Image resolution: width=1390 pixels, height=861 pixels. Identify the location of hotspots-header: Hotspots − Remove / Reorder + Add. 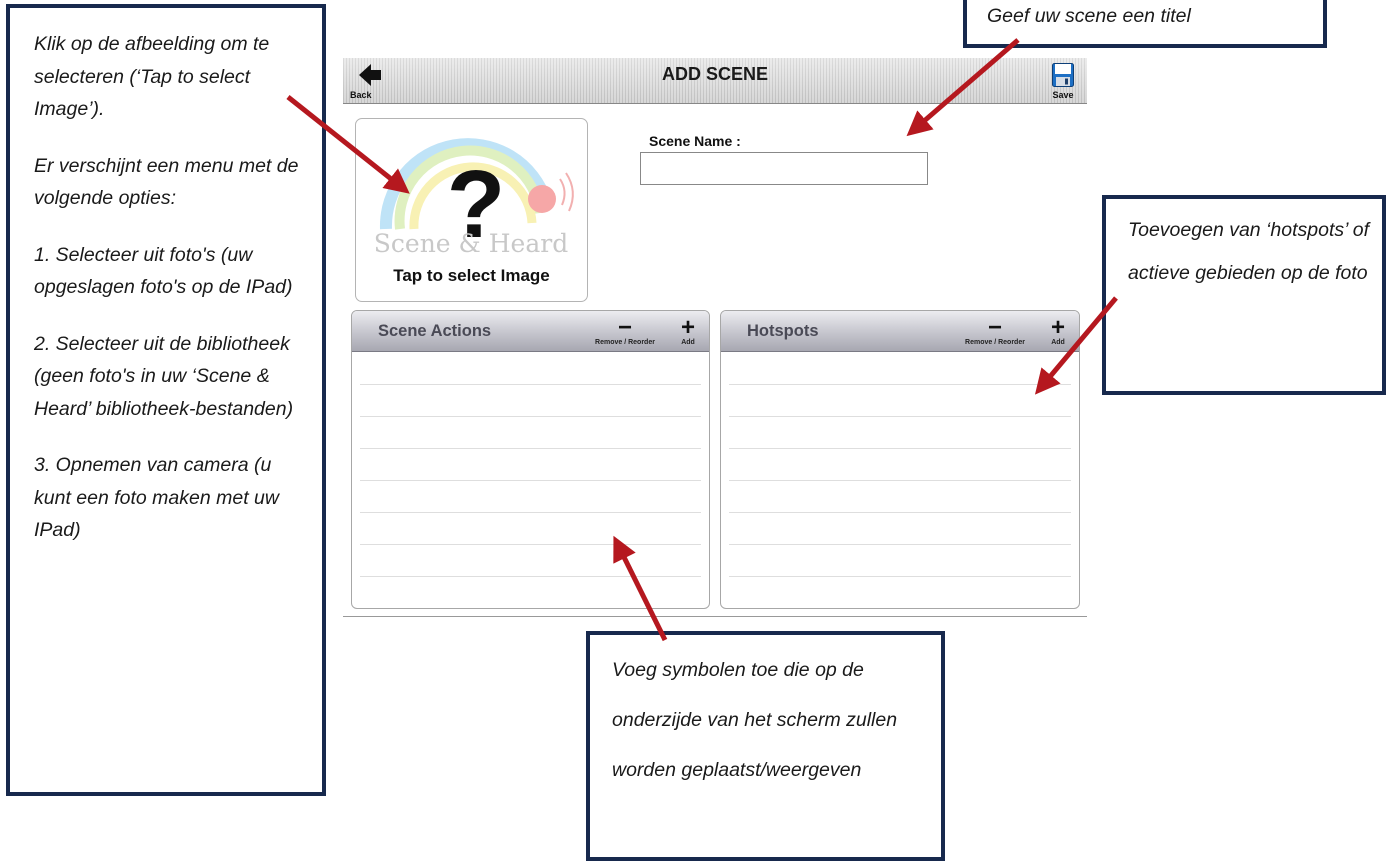
(900, 331).